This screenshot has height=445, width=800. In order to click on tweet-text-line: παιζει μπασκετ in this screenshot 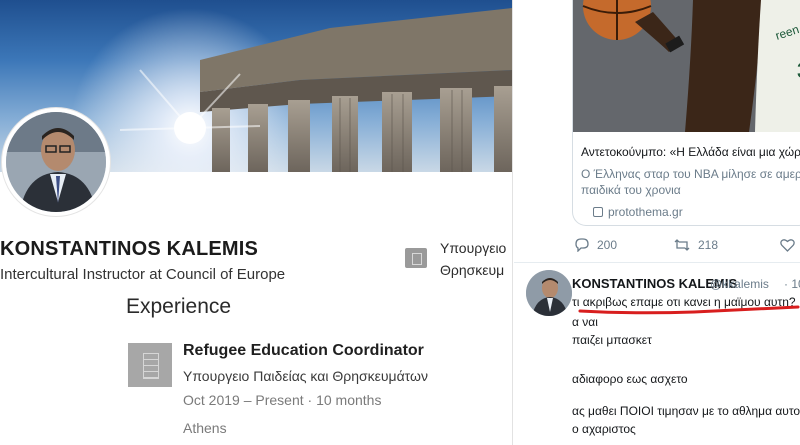, I will do `click(612, 340)`.